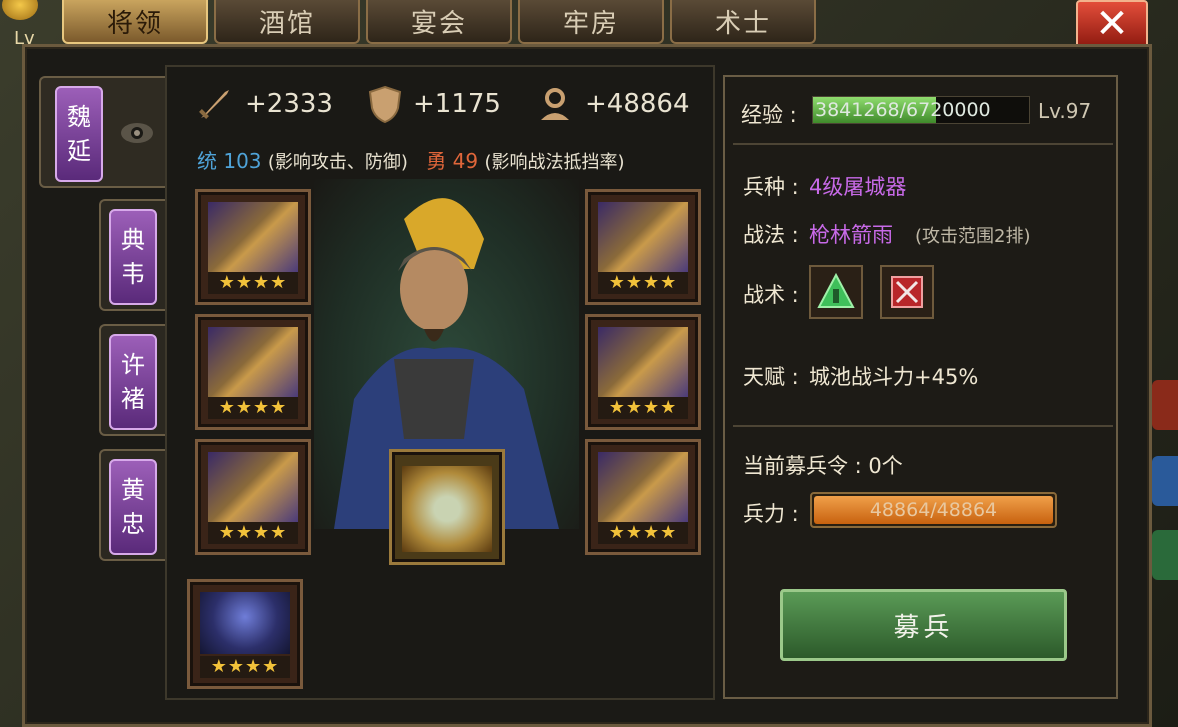  Describe the element at coordinates (242, 161) in the screenshot. I see `command-value: 103` at that location.